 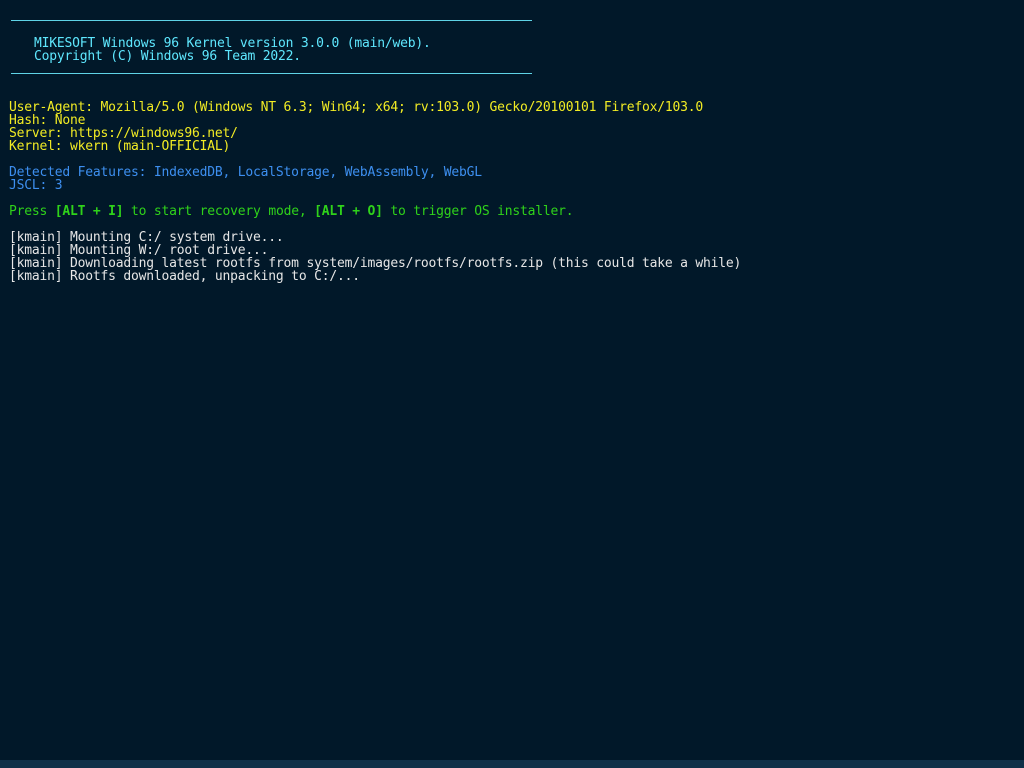 I want to click on kernel-line: Kernel: wkern (main-OFFICIAL), so click(x=120, y=146).